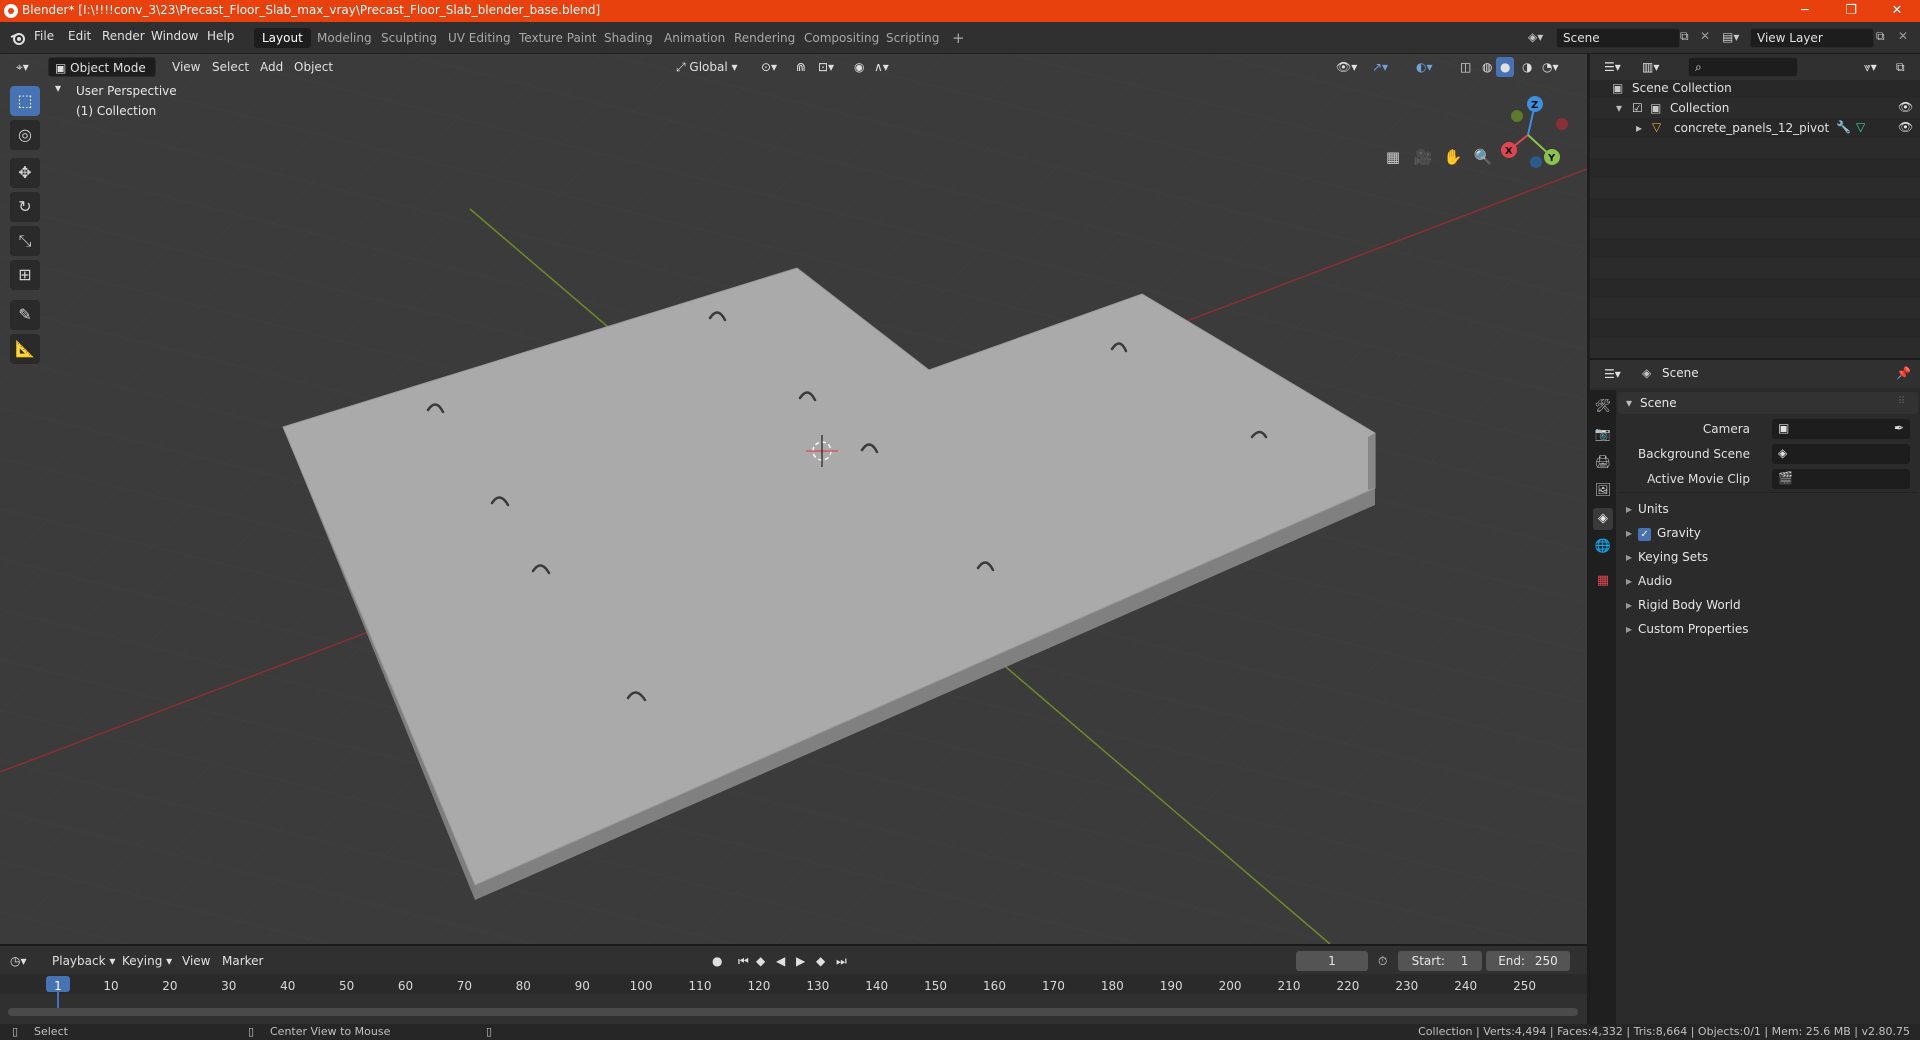 Image resolution: width=1920 pixels, height=1040 pixels. Describe the element at coordinates (1690, 36) in the screenshot. I see `new-scene-icon: ⧉` at that location.